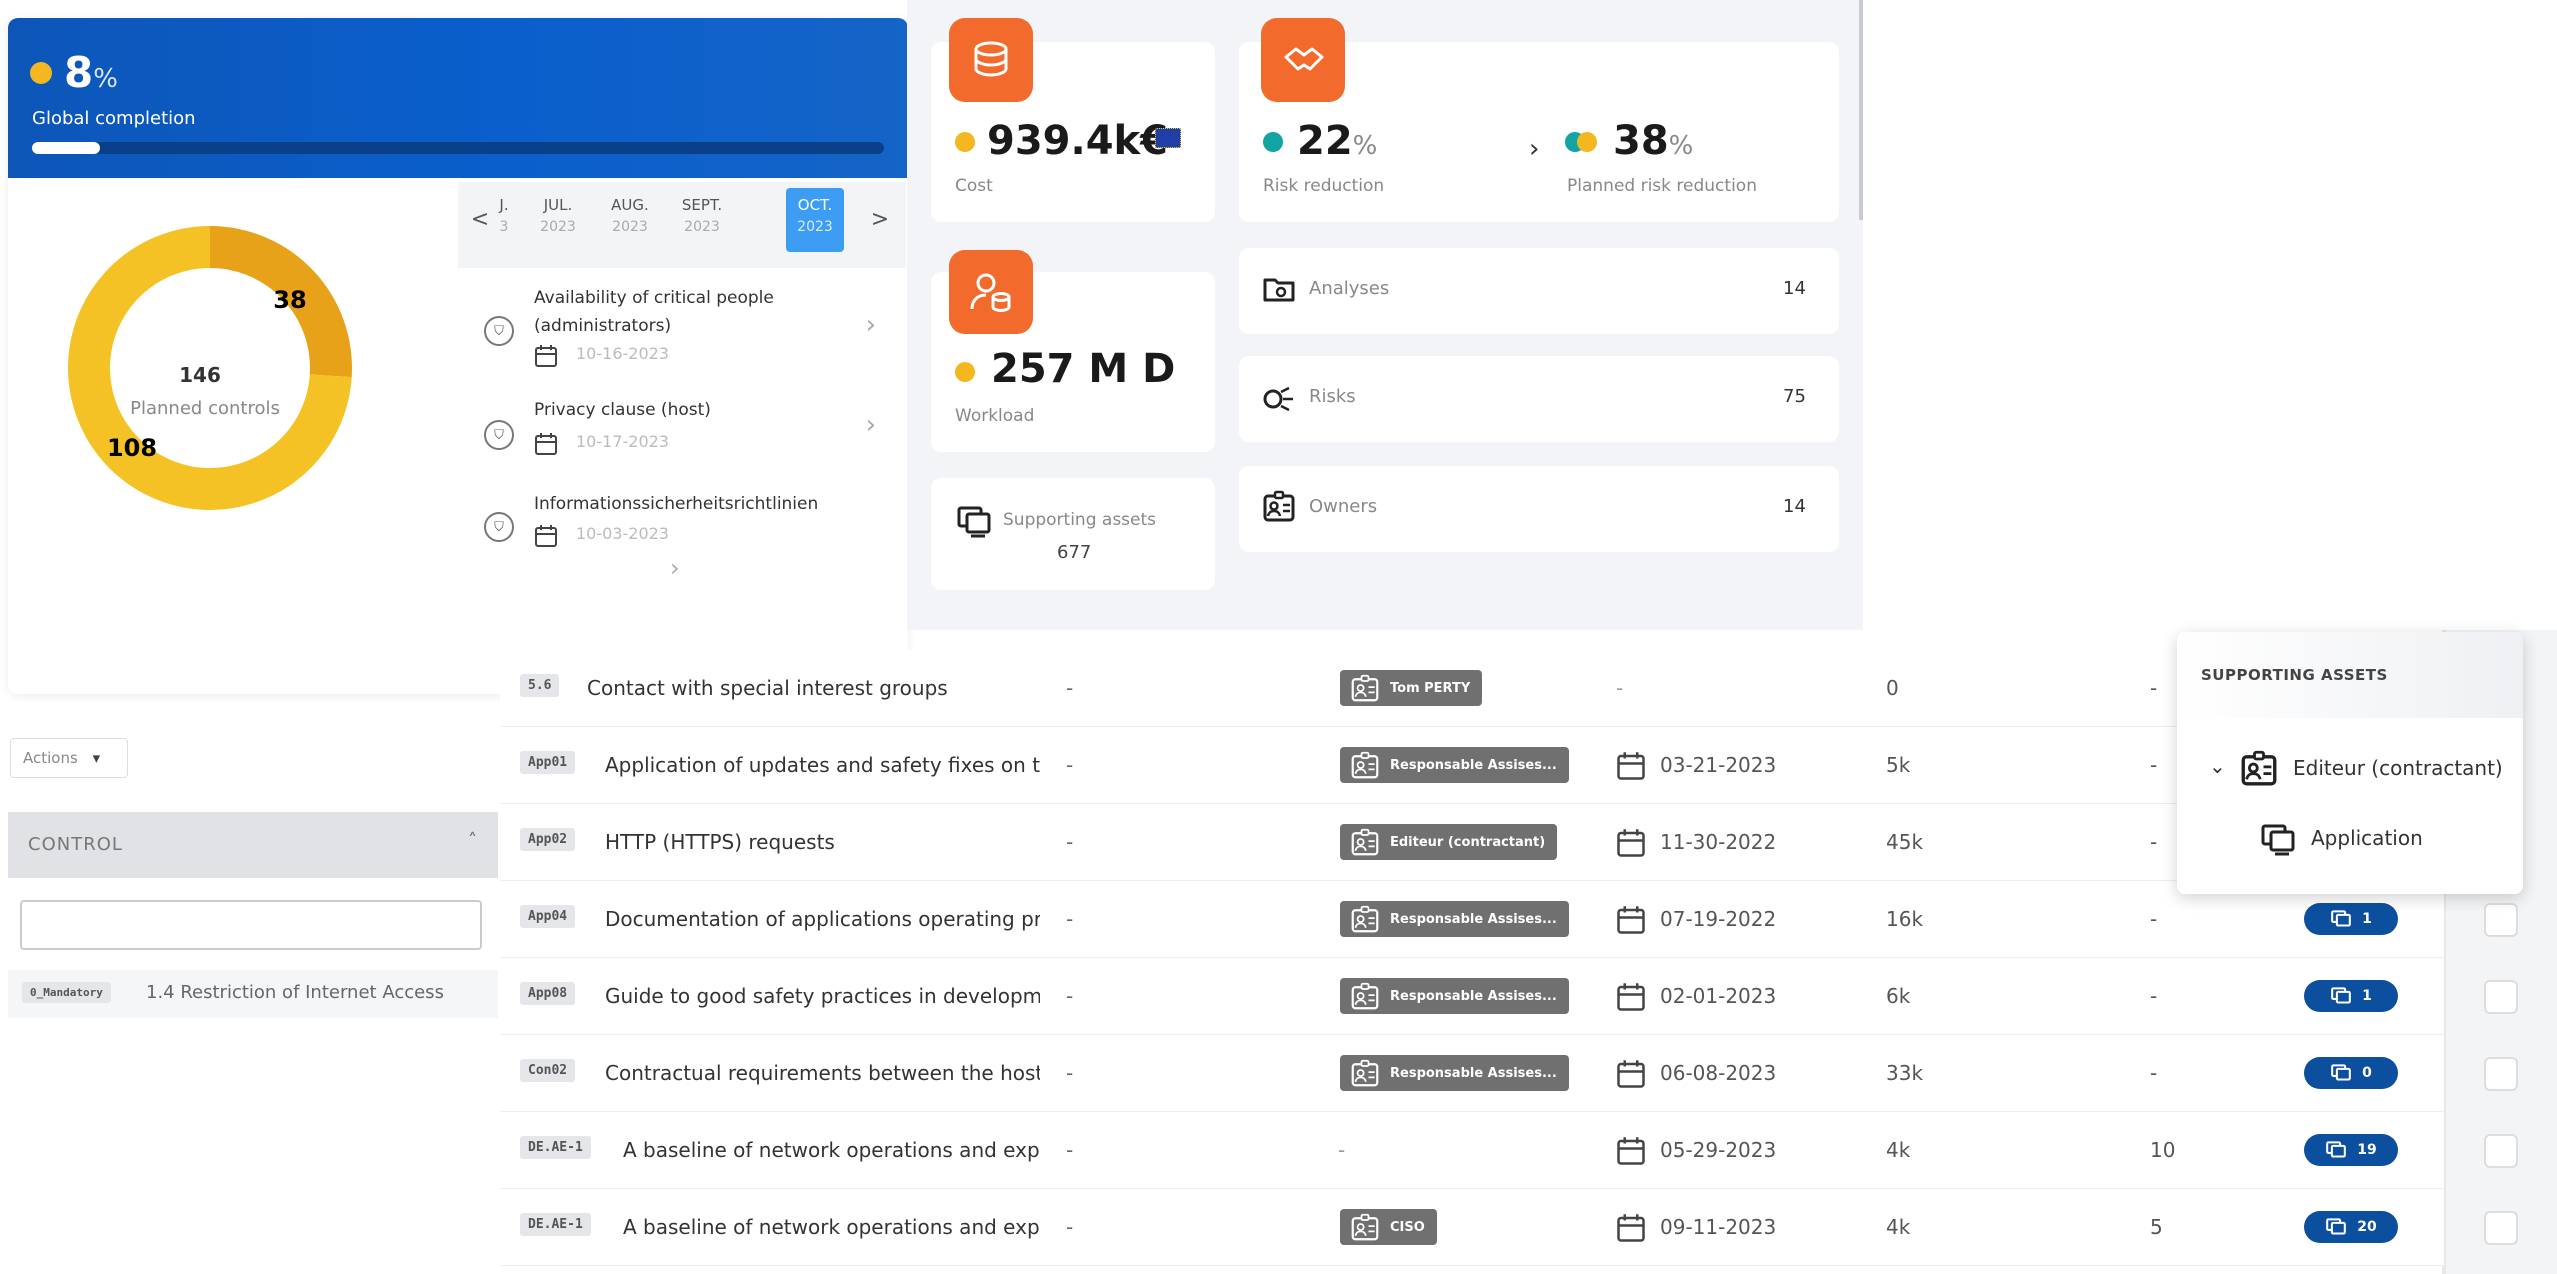 The width and height of the screenshot is (2557, 1274). Describe the element at coordinates (1905, 842) in the screenshot. I see `workload-cell: 45k` at that location.